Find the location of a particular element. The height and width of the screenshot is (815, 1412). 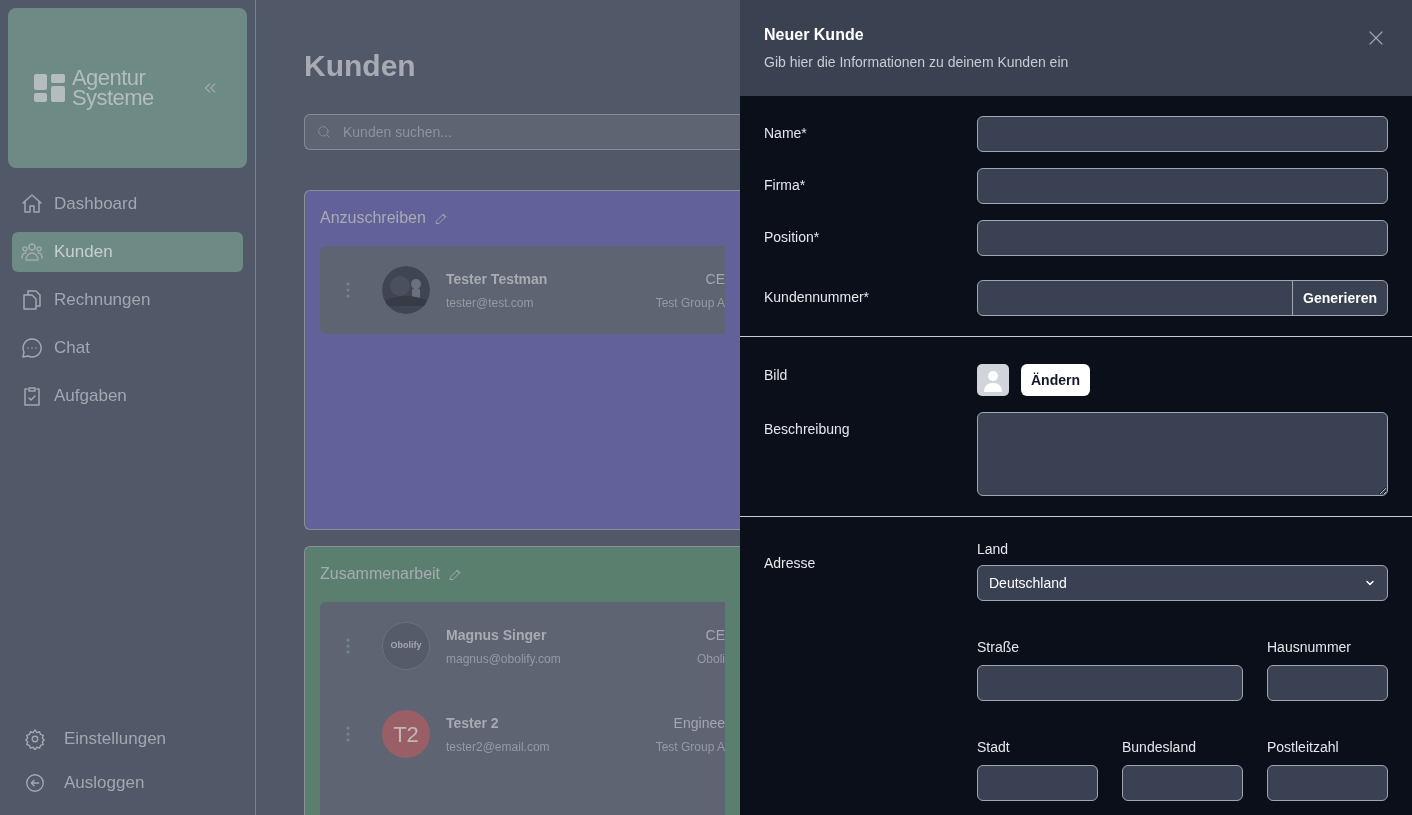

close-icon is located at coordinates (1376, 38).